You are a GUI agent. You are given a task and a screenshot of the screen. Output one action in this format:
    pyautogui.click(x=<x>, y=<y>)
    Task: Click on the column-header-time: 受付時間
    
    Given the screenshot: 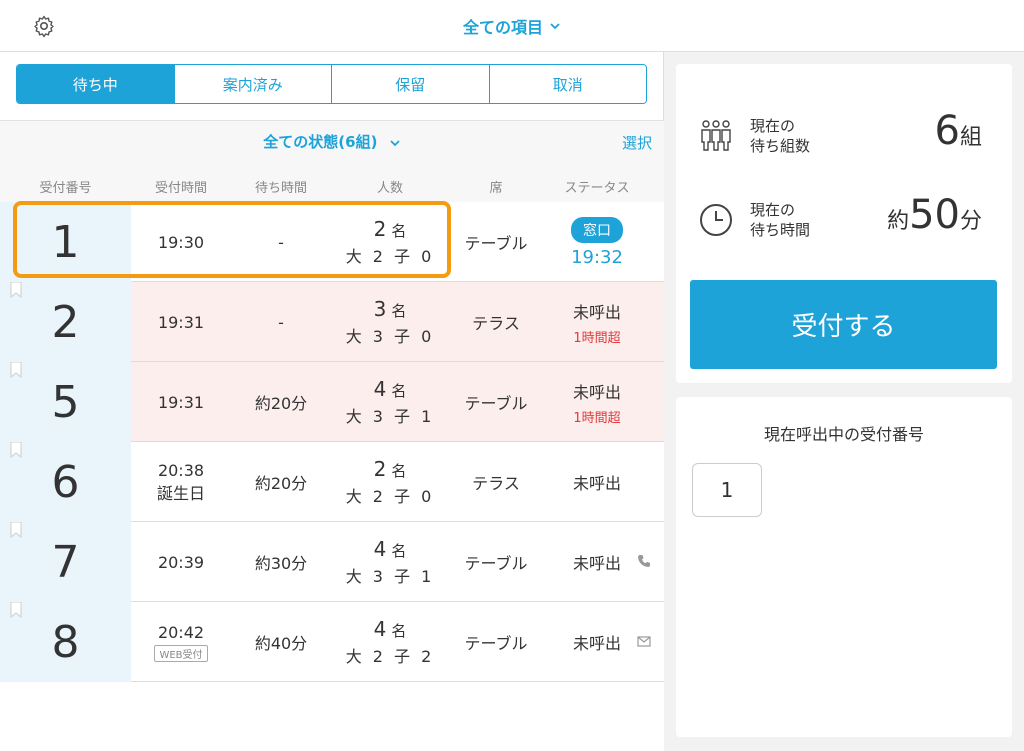 What is the action you would take?
    pyautogui.click(x=180, y=188)
    